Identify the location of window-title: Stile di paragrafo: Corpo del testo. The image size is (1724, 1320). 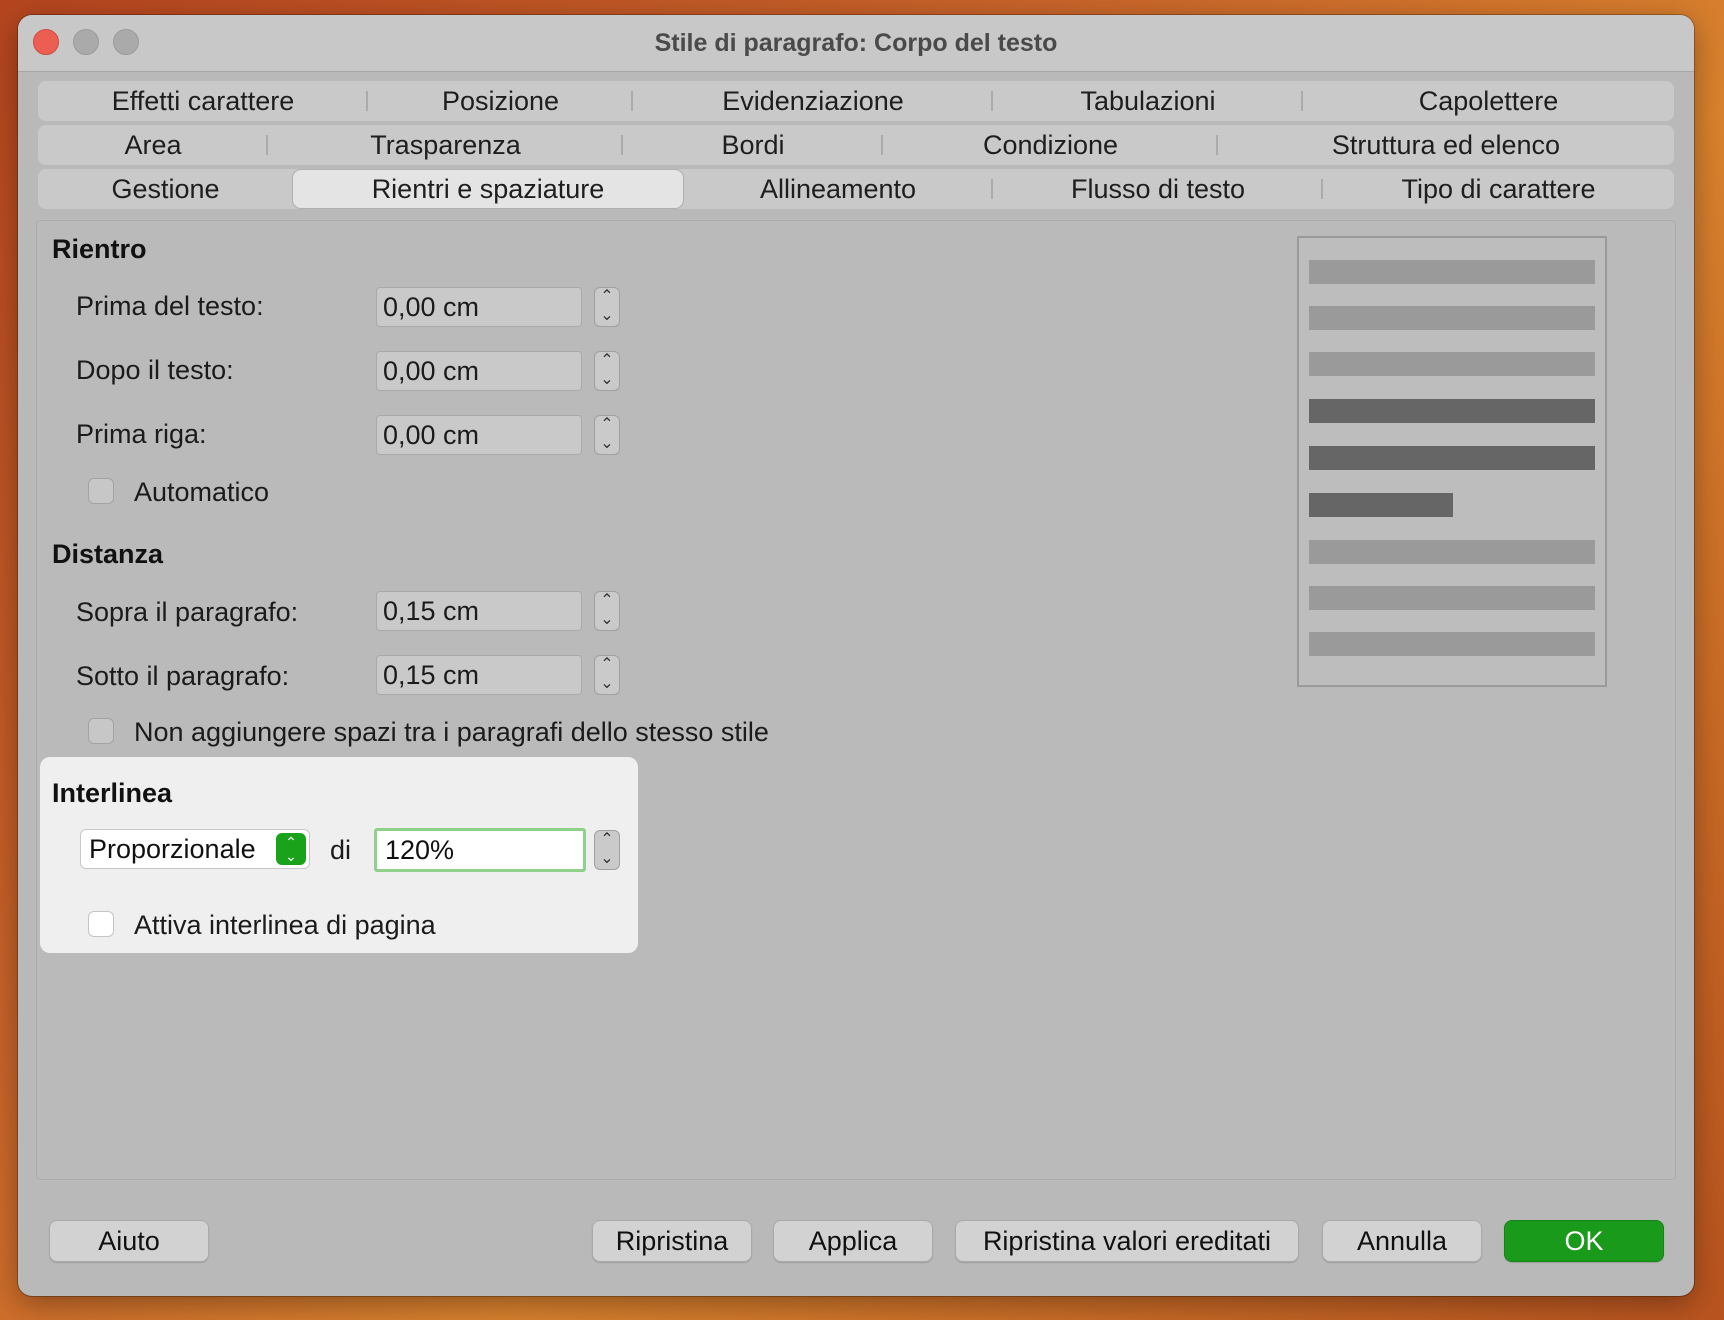
(856, 43).